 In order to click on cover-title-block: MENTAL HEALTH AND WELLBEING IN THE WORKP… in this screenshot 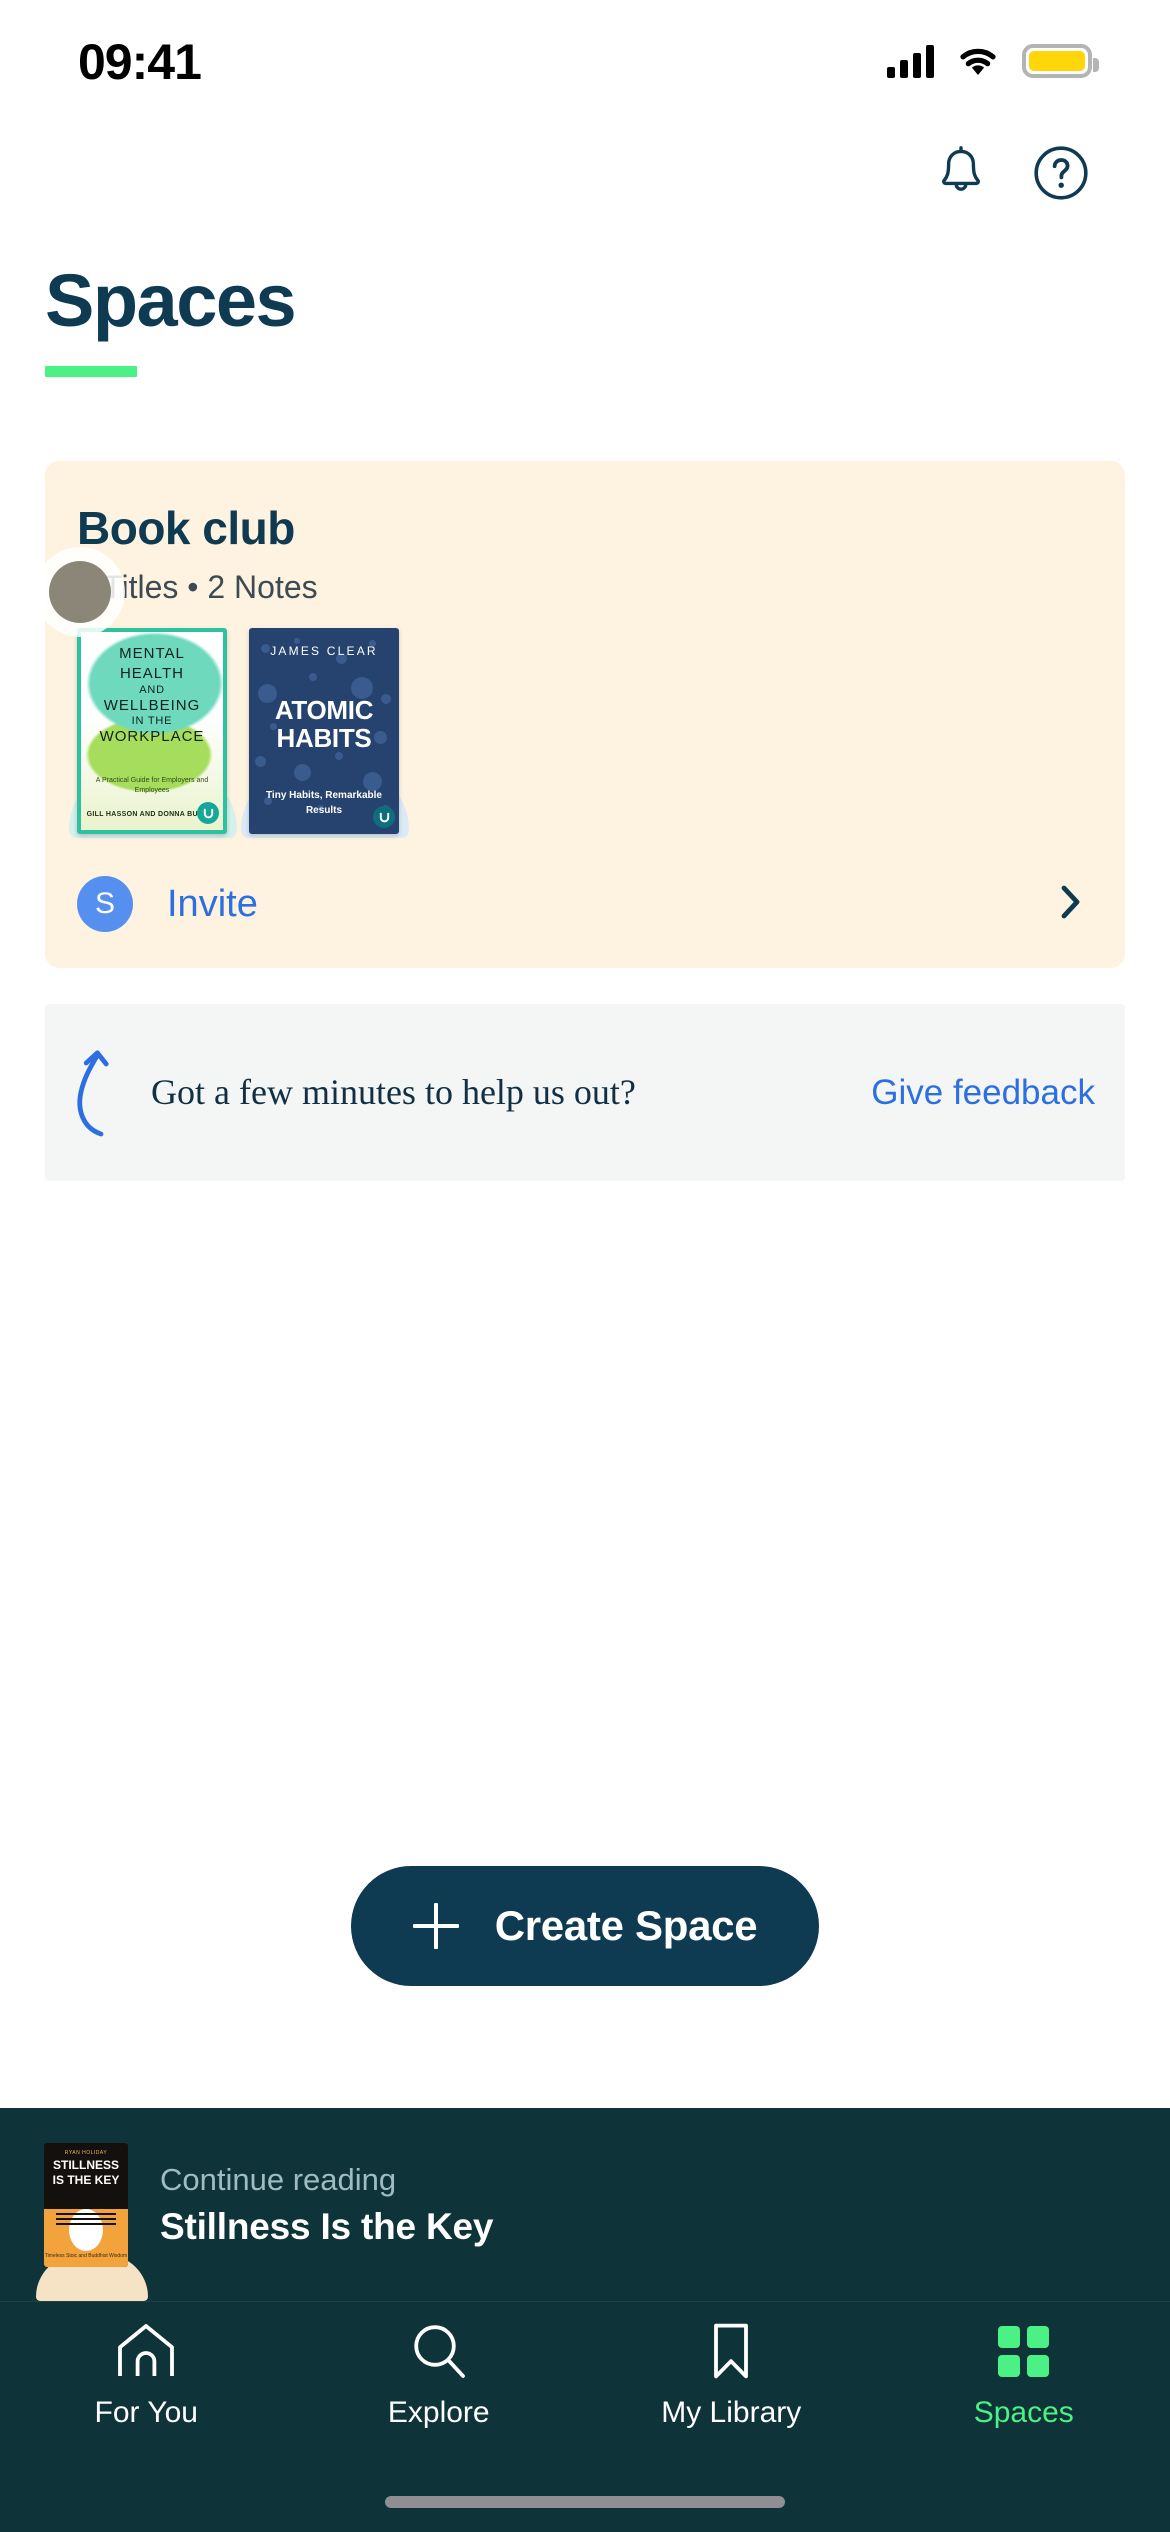, I will do `click(152, 695)`.